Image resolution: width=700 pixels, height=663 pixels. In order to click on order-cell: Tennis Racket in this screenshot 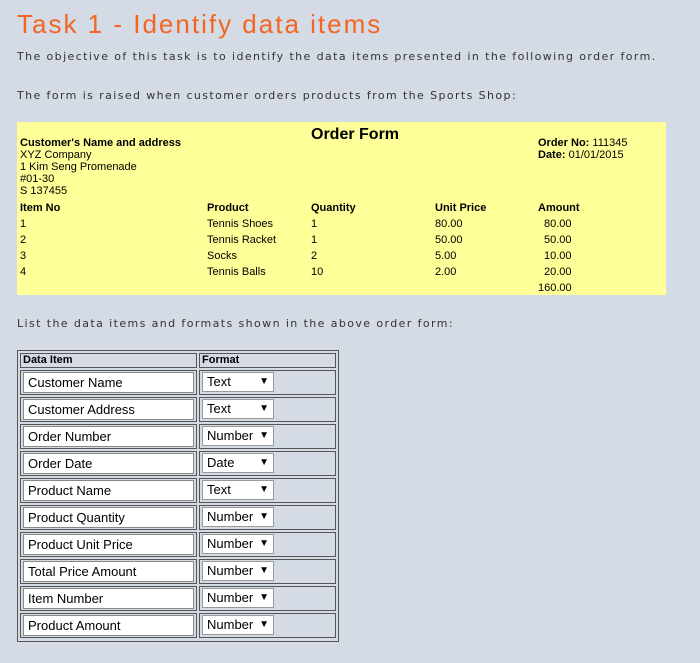, I will do `click(242, 240)`.